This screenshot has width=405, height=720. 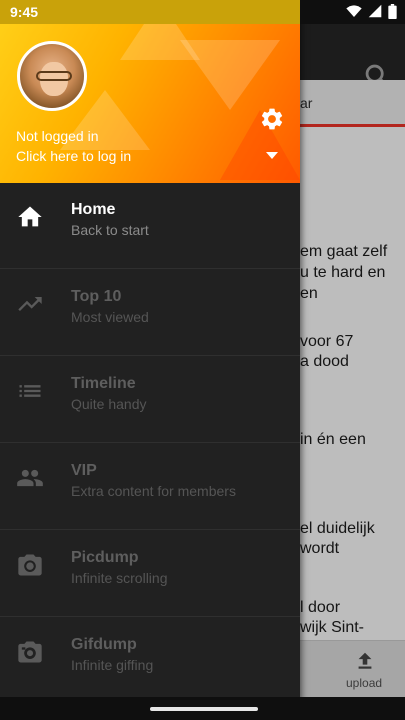 What do you see at coordinates (150, 400) in the screenshot?
I see `drawer-item-timeline: Timeline Quite handy` at bounding box center [150, 400].